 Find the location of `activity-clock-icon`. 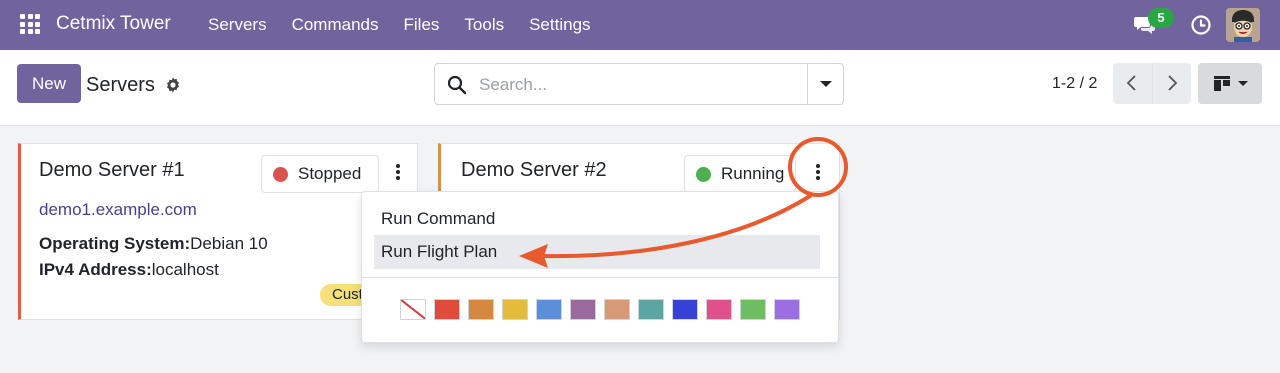

activity-clock-icon is located at coordinates (1201, 25).